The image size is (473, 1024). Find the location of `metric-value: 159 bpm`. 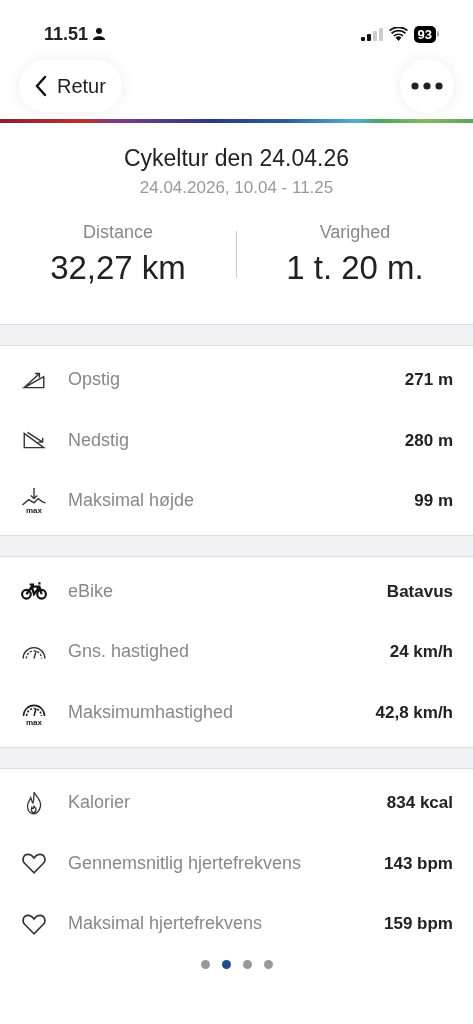

metric-value: 159 bpm is located at coordinates (418, 924).